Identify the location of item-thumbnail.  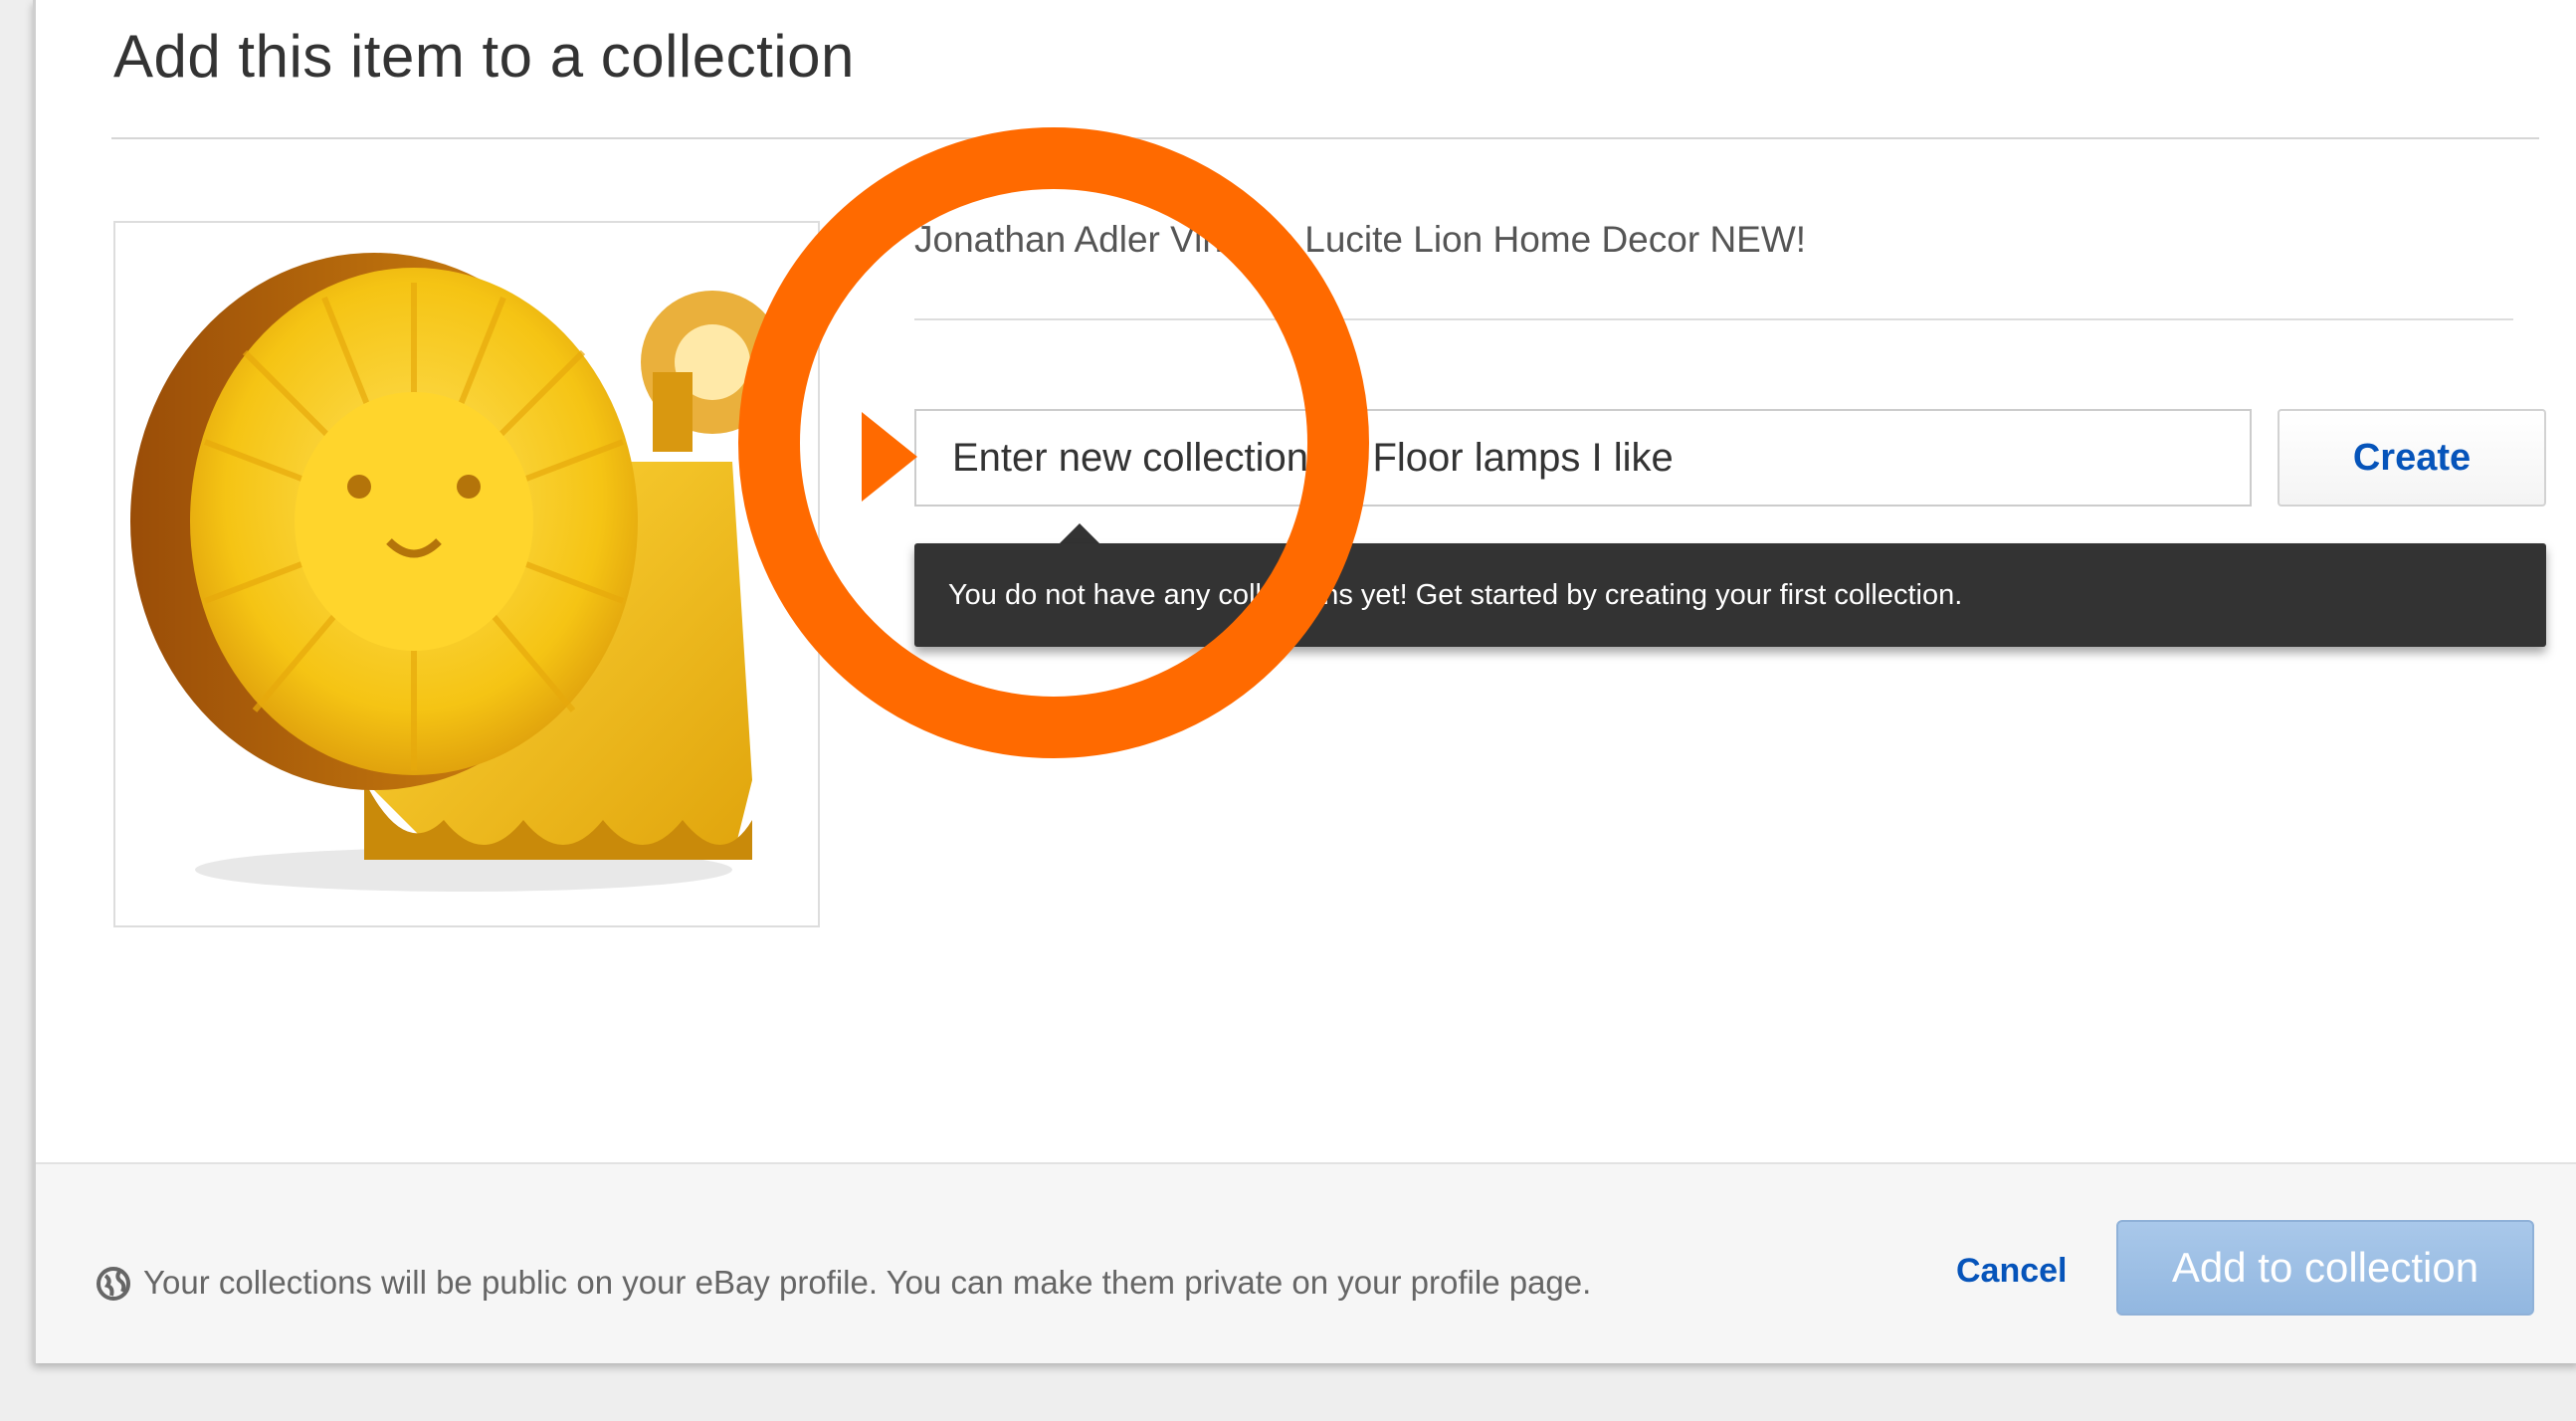
(466, 574).